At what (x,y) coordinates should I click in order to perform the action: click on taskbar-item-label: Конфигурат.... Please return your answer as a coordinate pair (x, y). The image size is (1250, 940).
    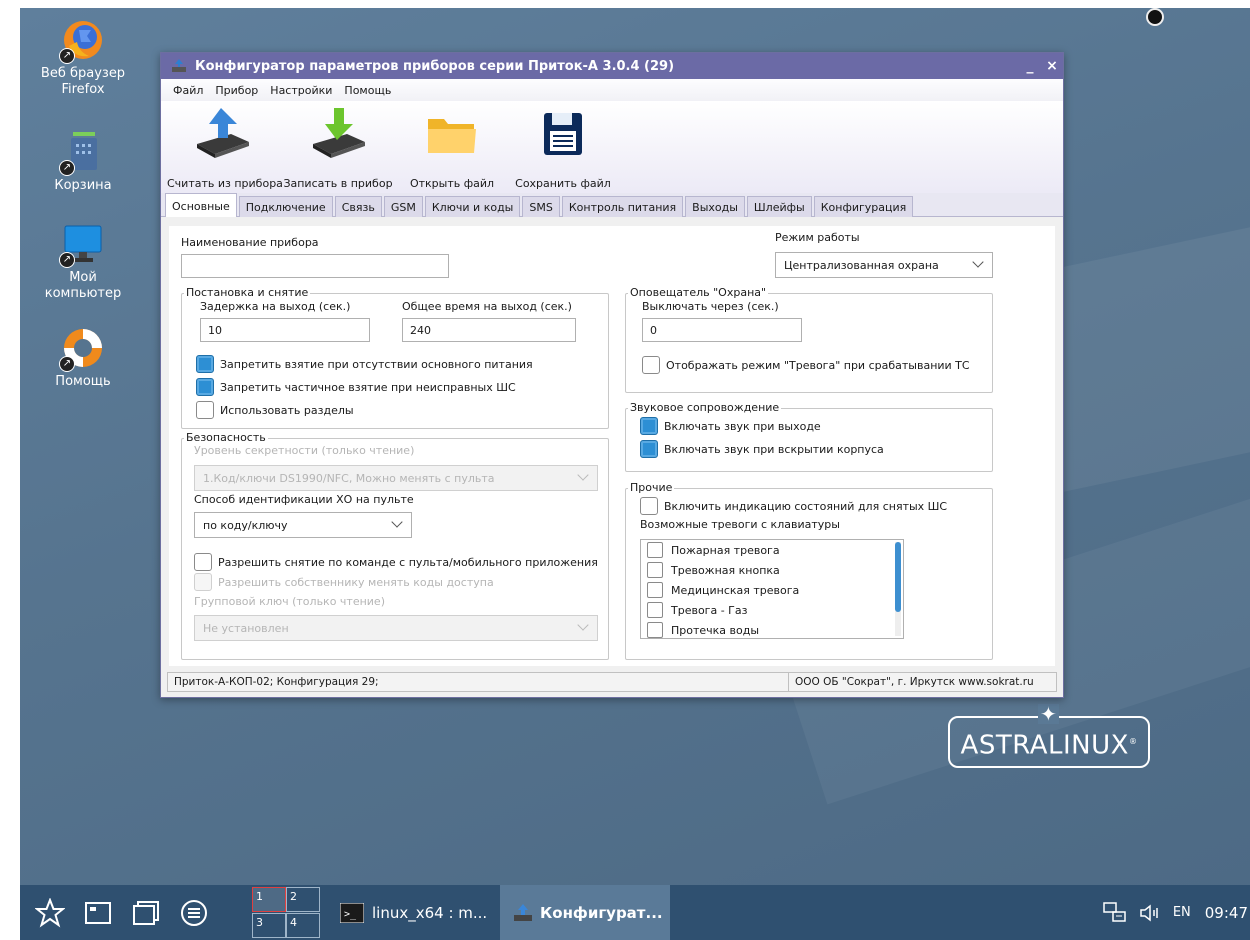
    Looking at the image, I should click on (601, 912).